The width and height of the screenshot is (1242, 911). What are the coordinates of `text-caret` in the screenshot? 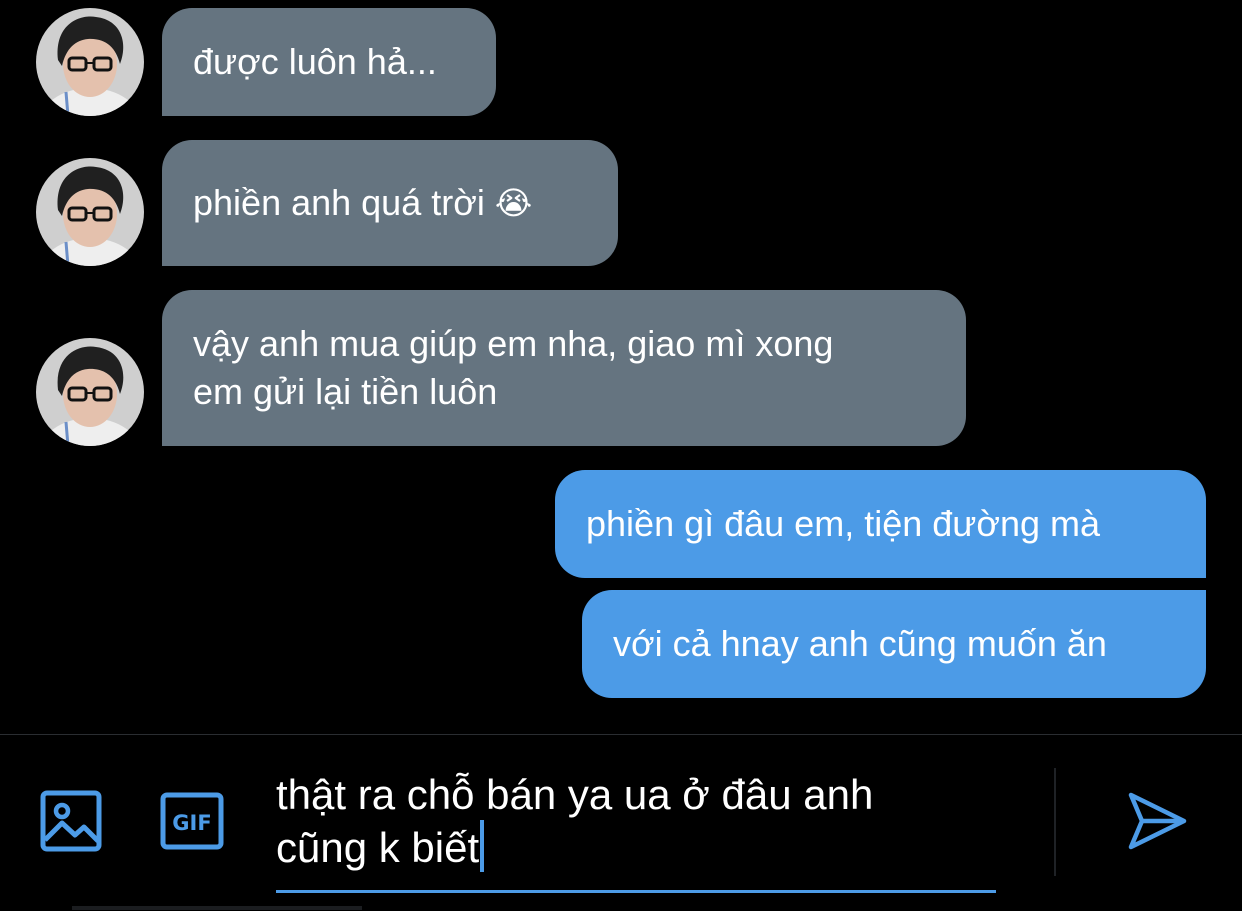 It's located at (482, 846).